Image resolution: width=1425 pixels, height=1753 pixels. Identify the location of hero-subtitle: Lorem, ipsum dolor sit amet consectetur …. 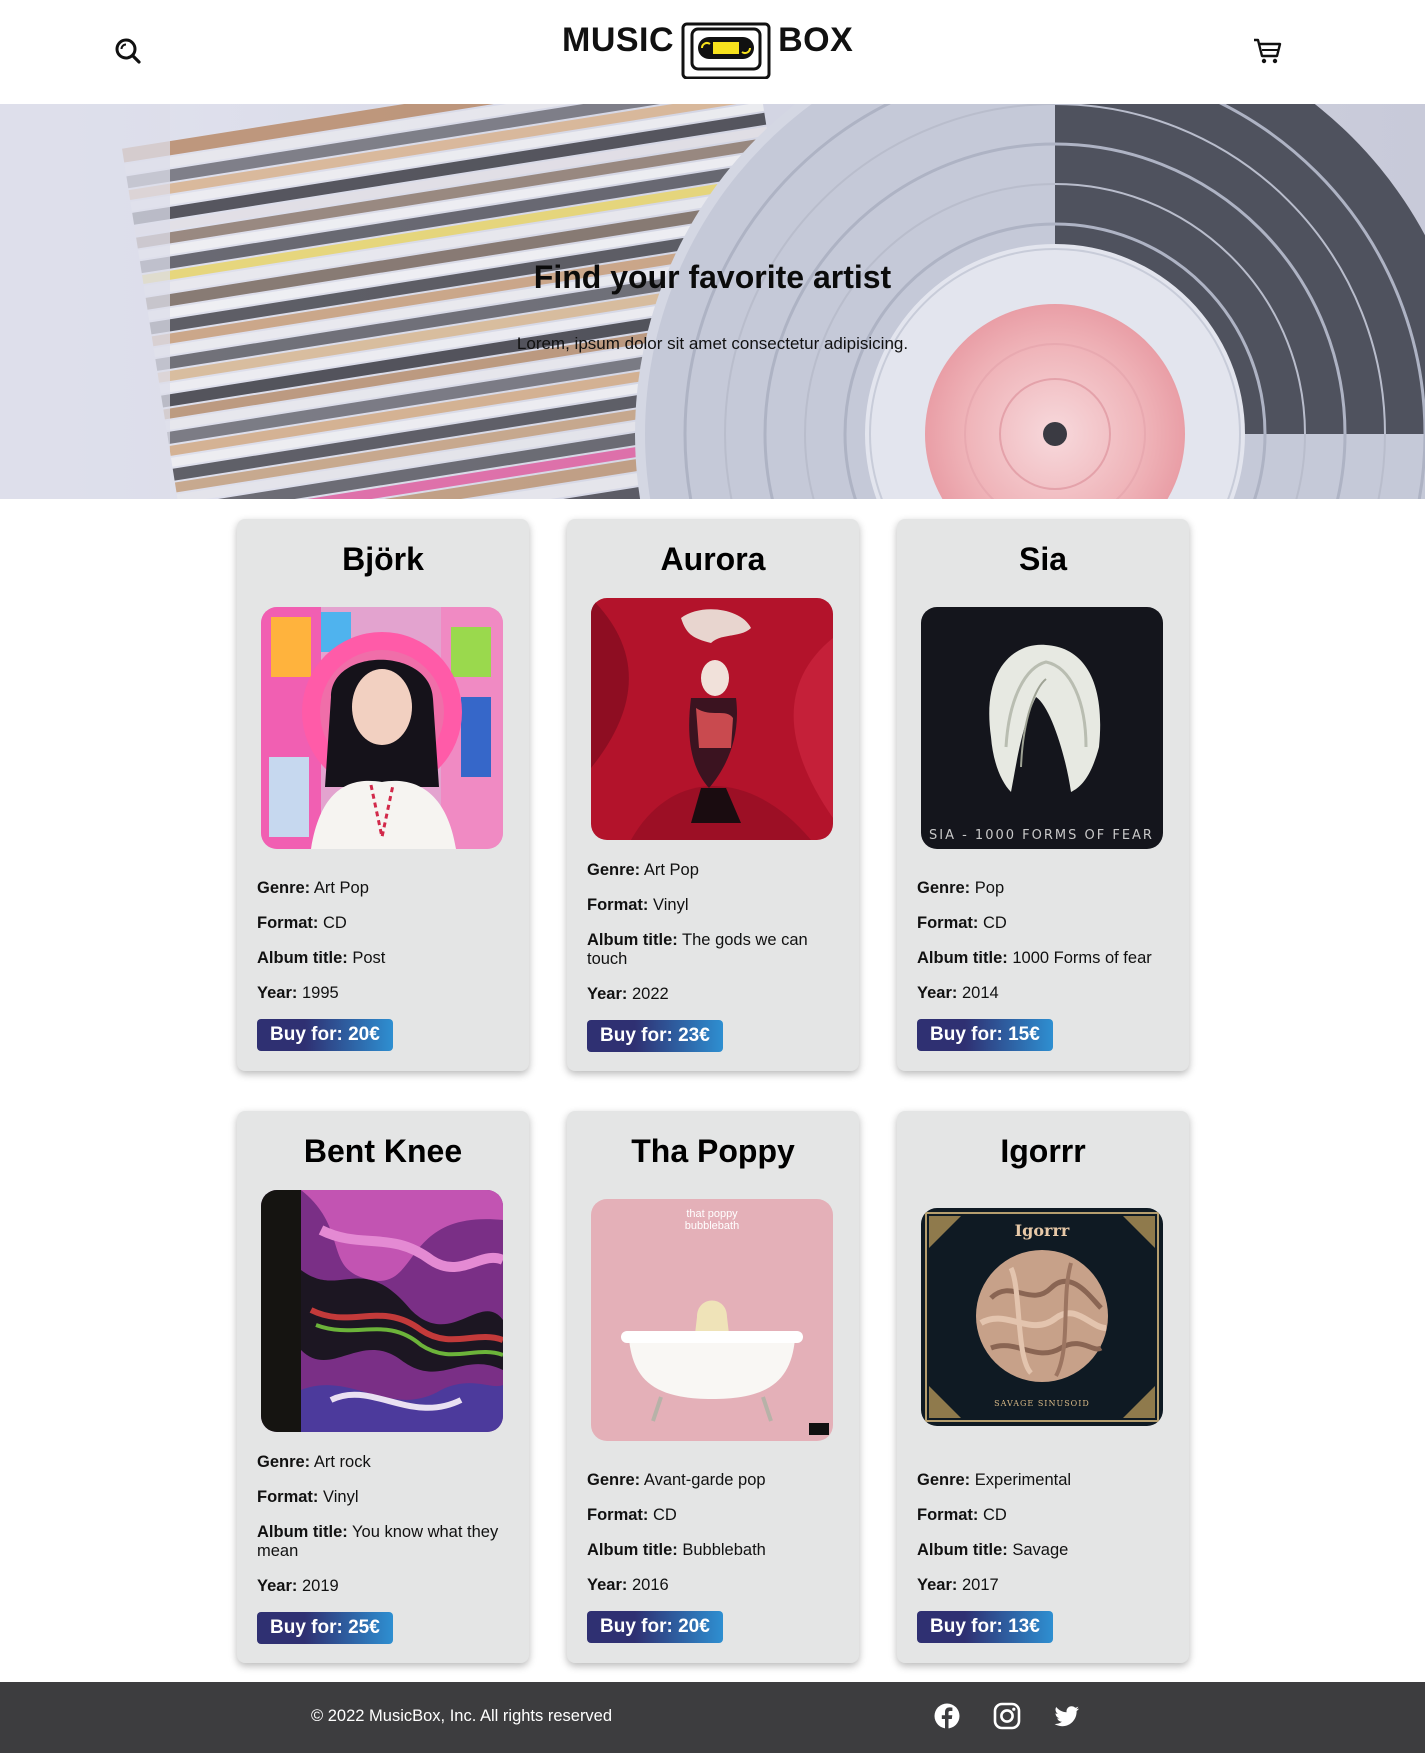
(712, 343).